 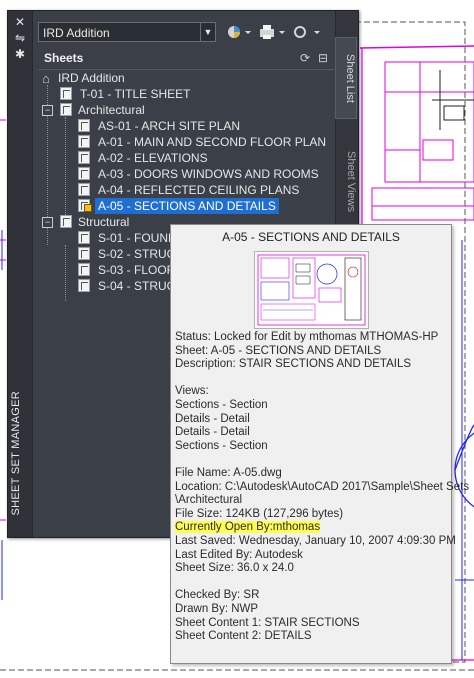 I want to click on close-icon: ✕, so click(x=20, y=22).